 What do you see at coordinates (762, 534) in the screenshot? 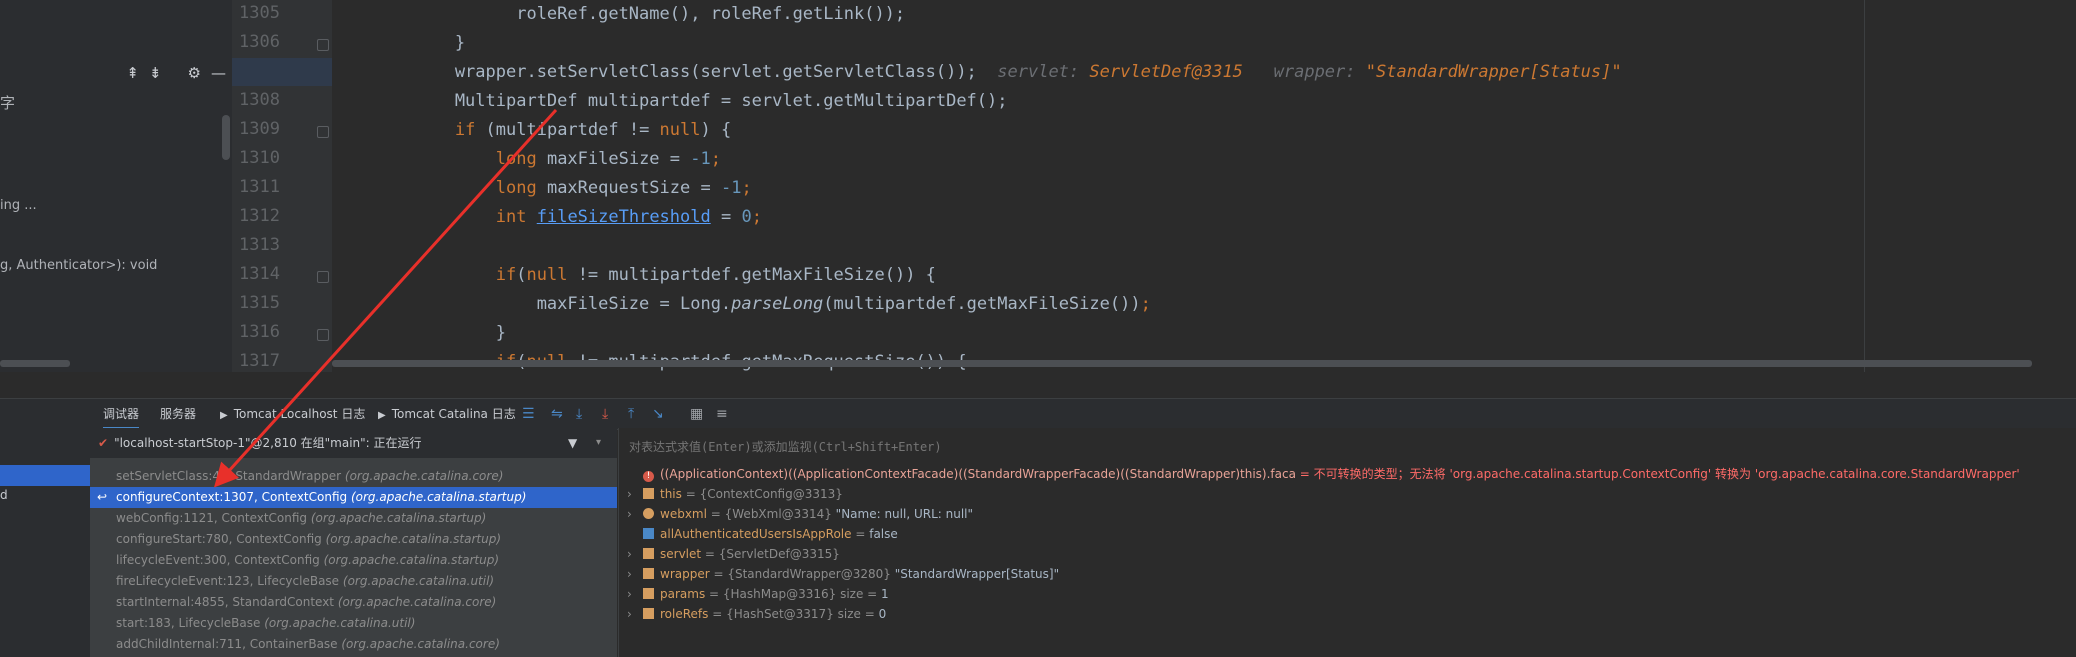
I see `variable-row: allAuthenticatedUsersIsAppRole = false` at bounding box center [762, 534].